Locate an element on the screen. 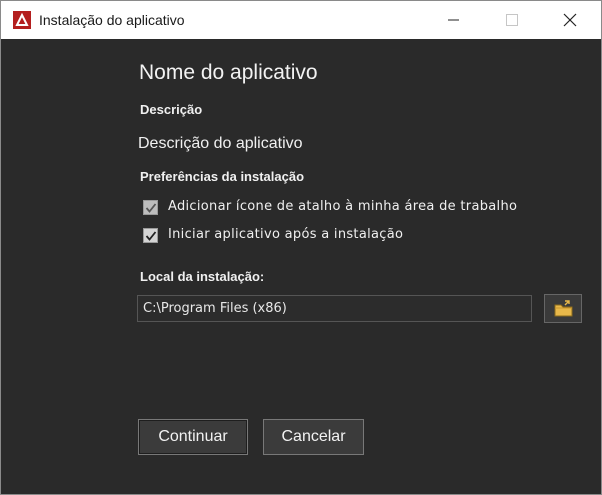 The image size is (602, 495). cancel-button: Cancelar is located at coordinates (313, 437).